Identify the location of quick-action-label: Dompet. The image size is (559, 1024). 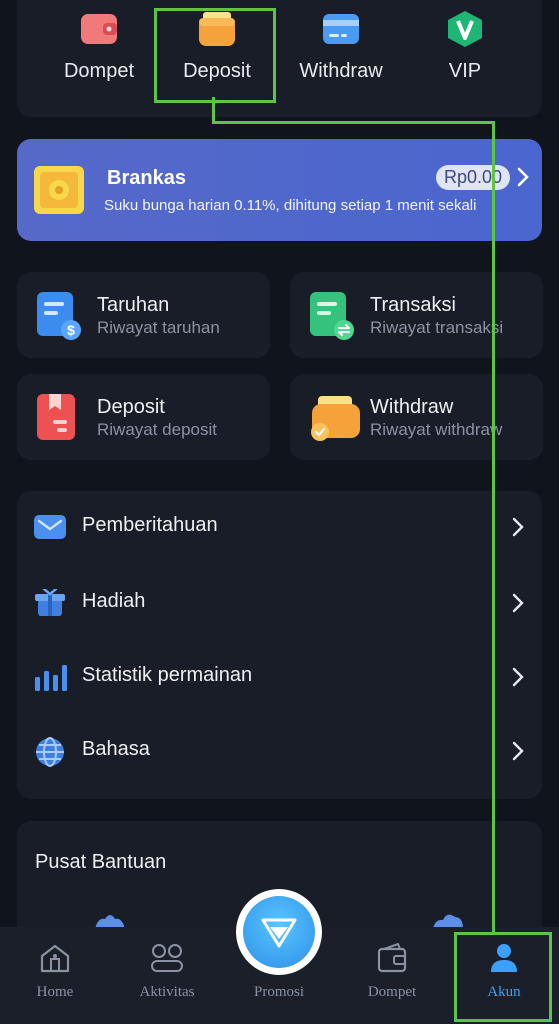
(99, 71).